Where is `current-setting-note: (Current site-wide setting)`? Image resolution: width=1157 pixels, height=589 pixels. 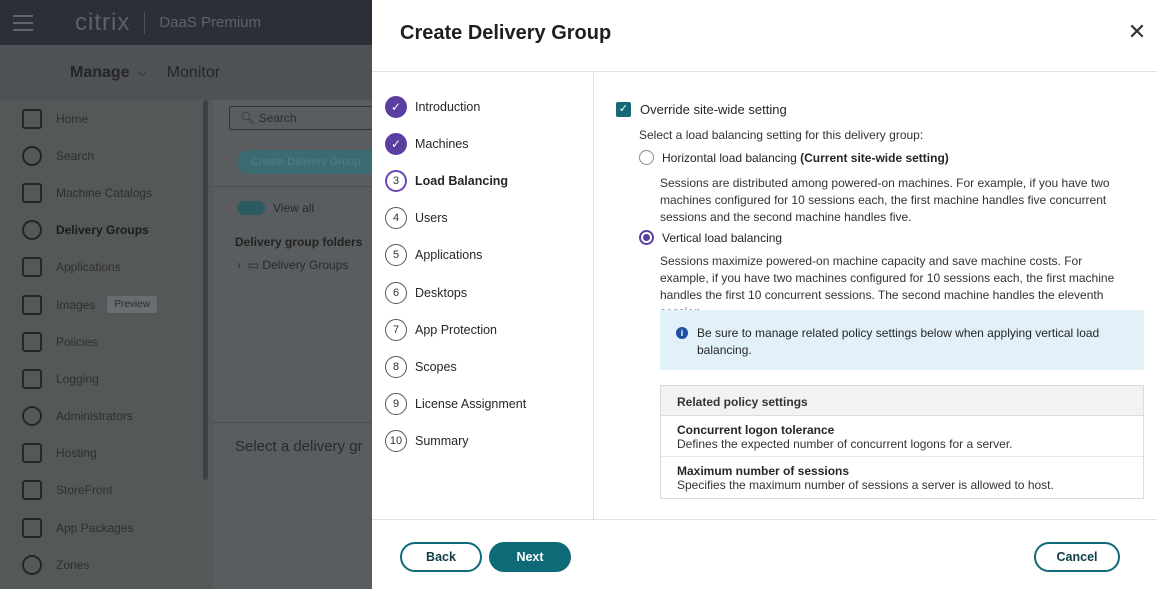 current-setting-note: (Current site-wide setting) is located at coordinates (874, 157).